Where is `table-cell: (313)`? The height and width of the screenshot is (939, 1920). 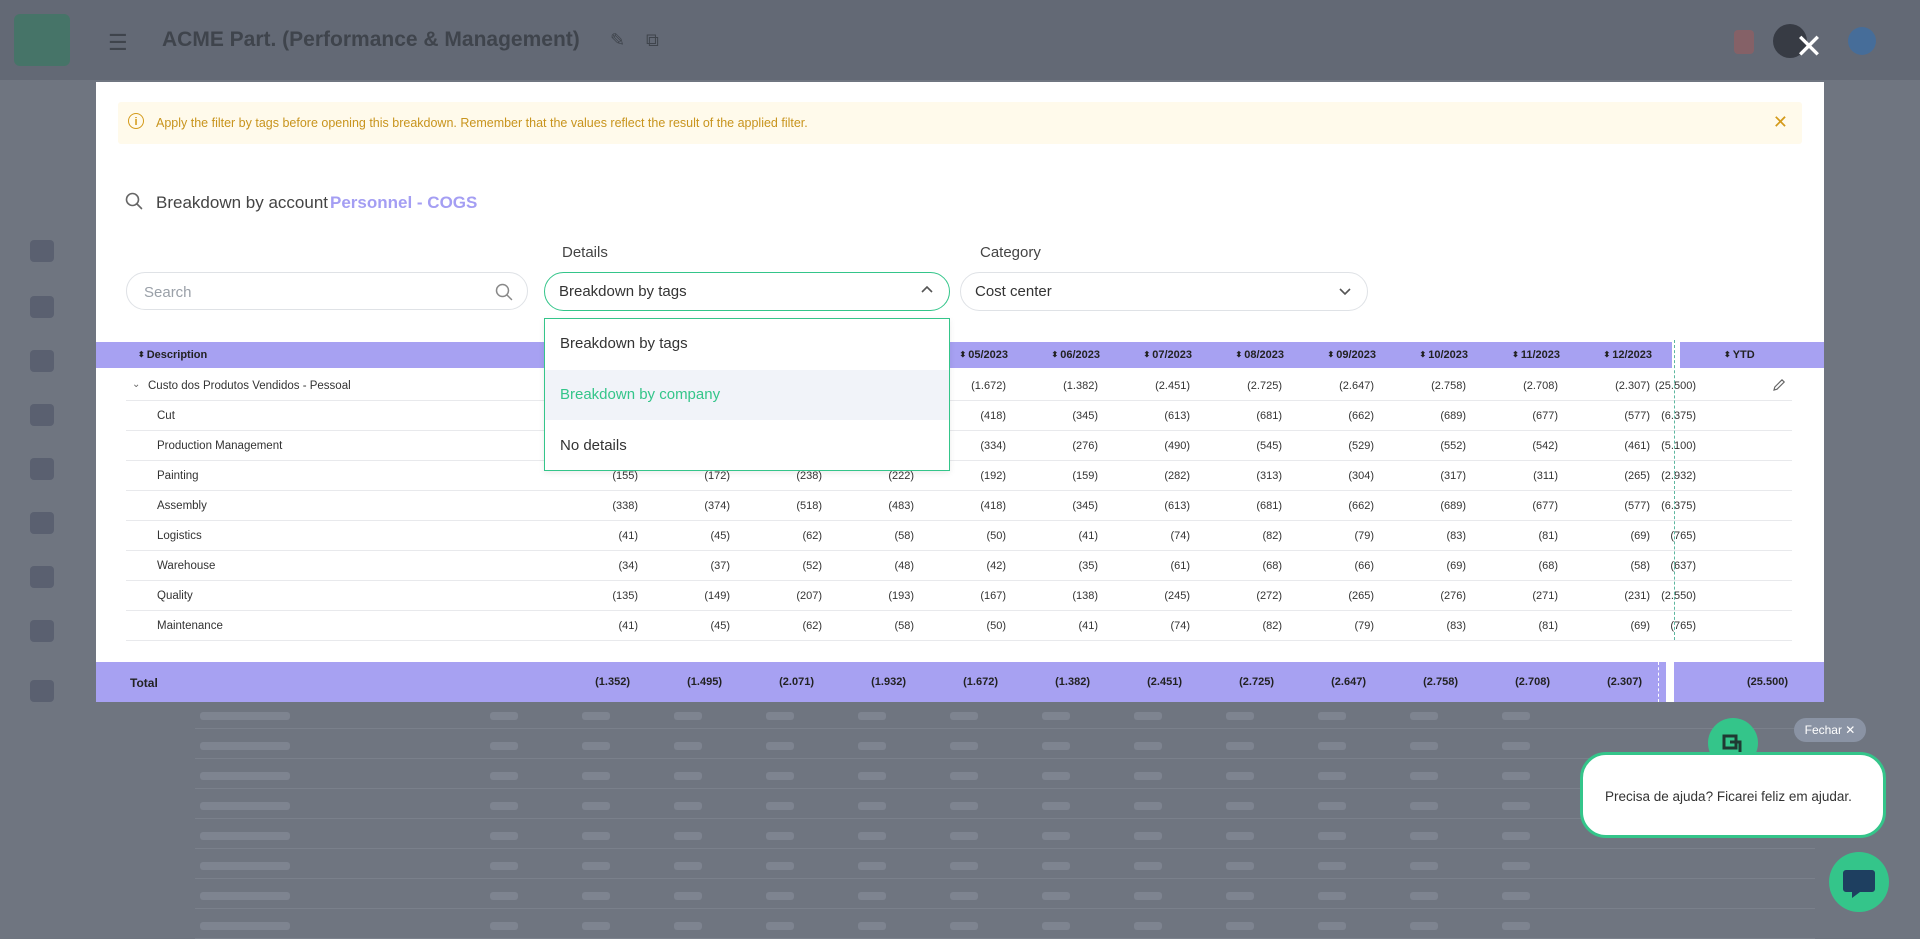 table-cell: (313) is located at coordinates (1269, 476).